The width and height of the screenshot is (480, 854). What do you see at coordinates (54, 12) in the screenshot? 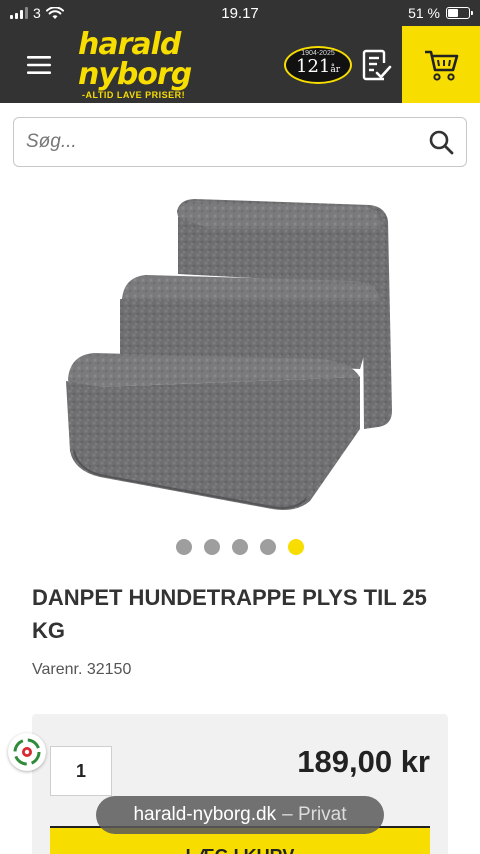
I see `wifi-icon` at bounding box center [54, 12].